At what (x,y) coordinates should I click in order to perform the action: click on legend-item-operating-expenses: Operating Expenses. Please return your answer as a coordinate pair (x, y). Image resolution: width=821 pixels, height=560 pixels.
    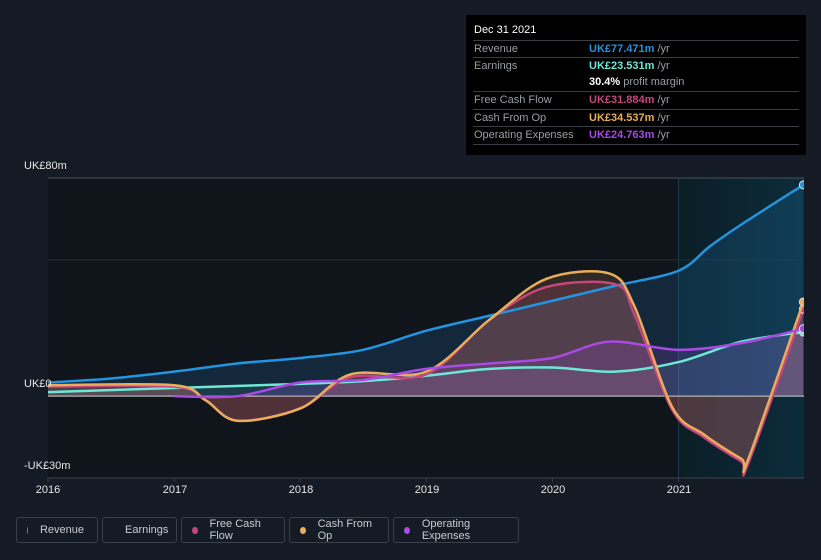
    Looking at the image, I should click on (456, 530).